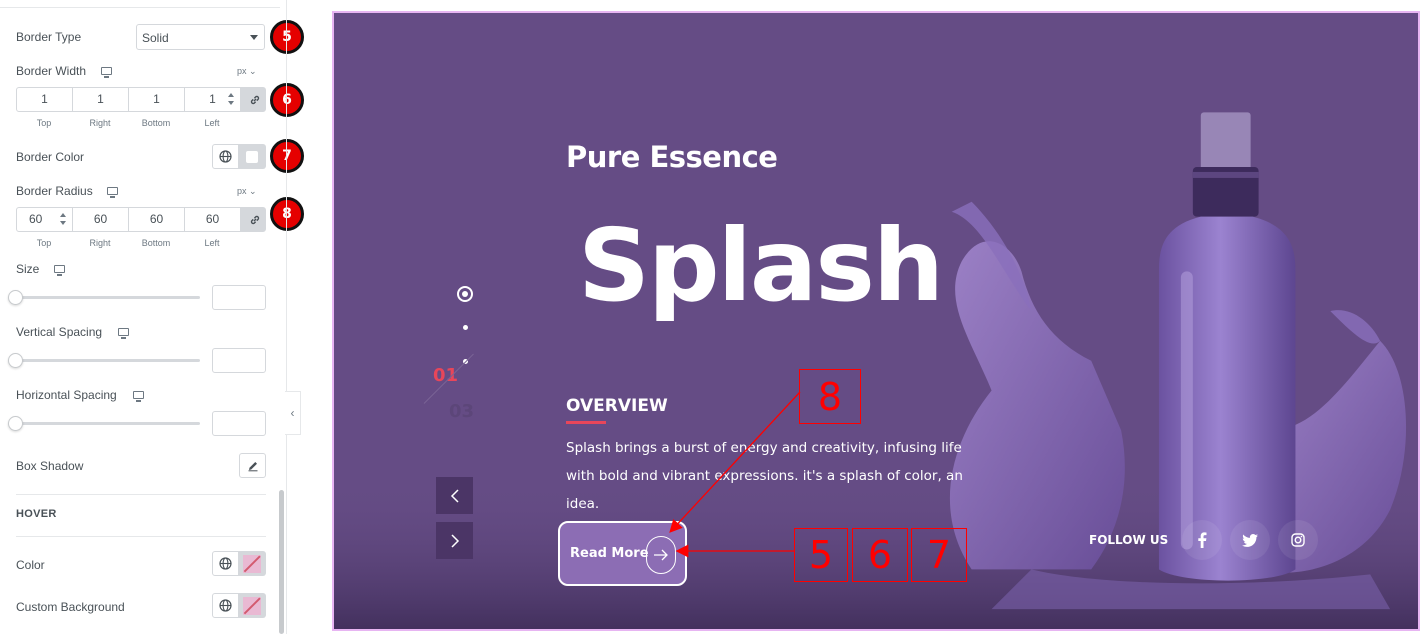 This screenshot has width=1427, height=634. Describe the element at coordinates (735, 462) in the screenshot. I see `arrow-to-button-border` at that location.